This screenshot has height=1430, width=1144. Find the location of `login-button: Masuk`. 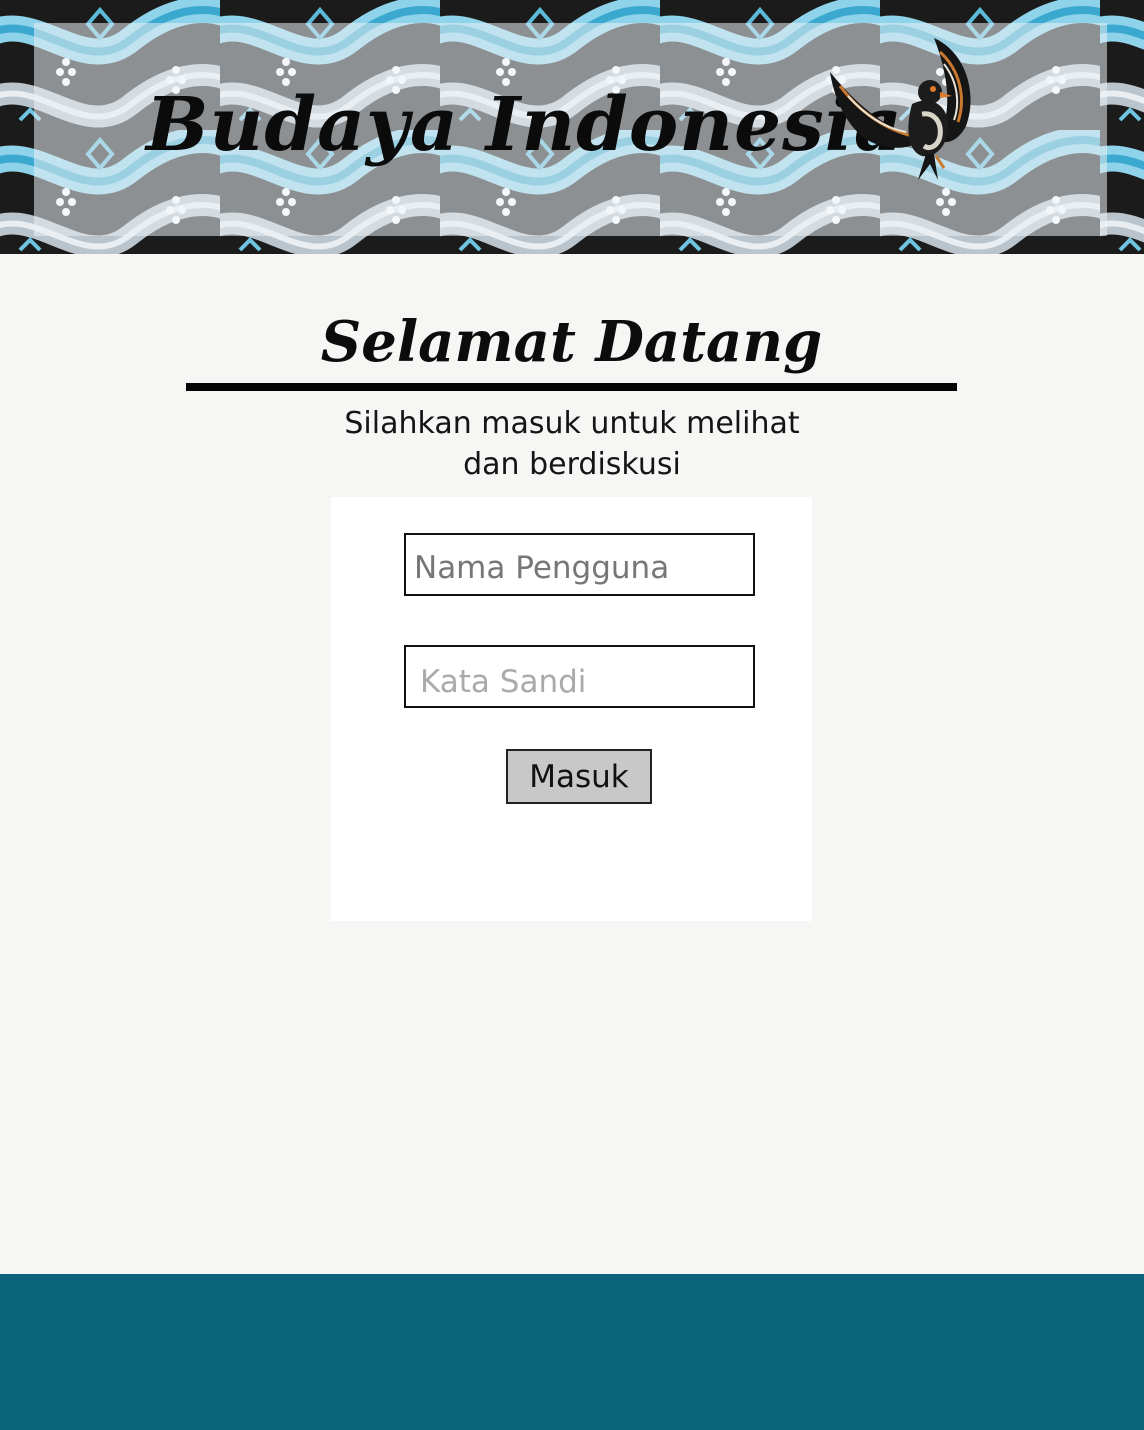

login-button: Masuk is located at coordinates (579, 776).